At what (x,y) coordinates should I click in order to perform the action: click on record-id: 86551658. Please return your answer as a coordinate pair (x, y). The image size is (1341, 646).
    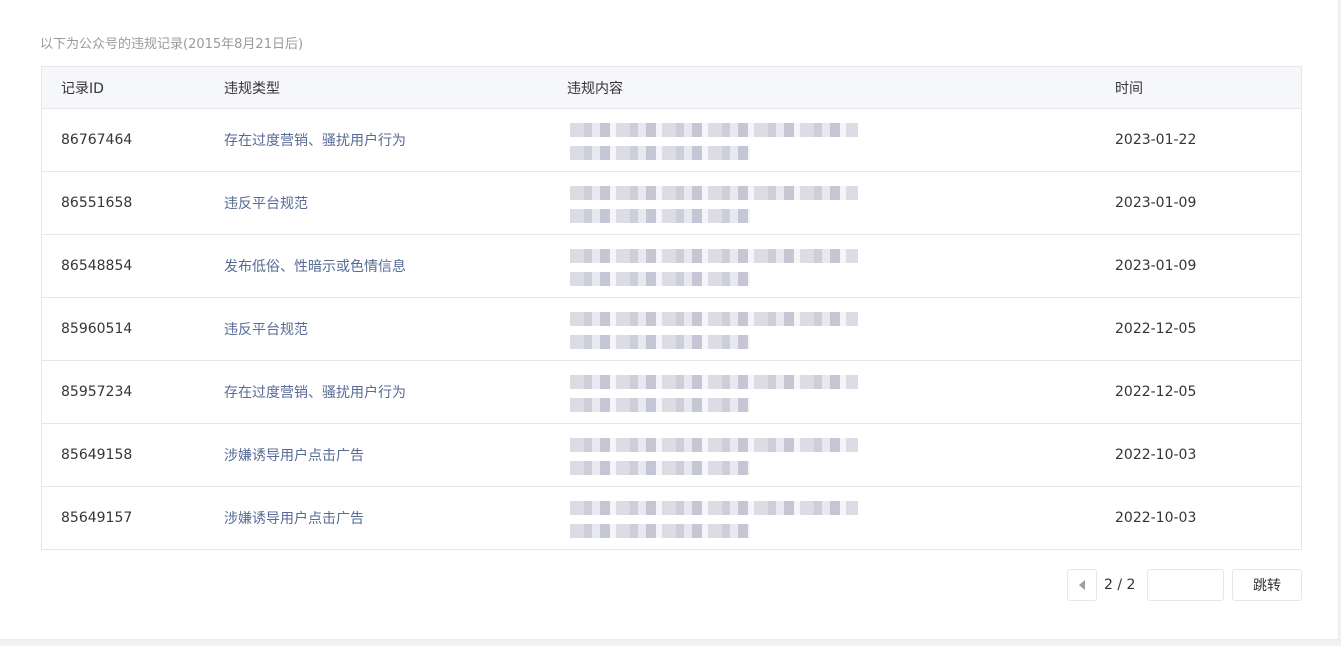
    Looking at the image, I should click on (97, 203).